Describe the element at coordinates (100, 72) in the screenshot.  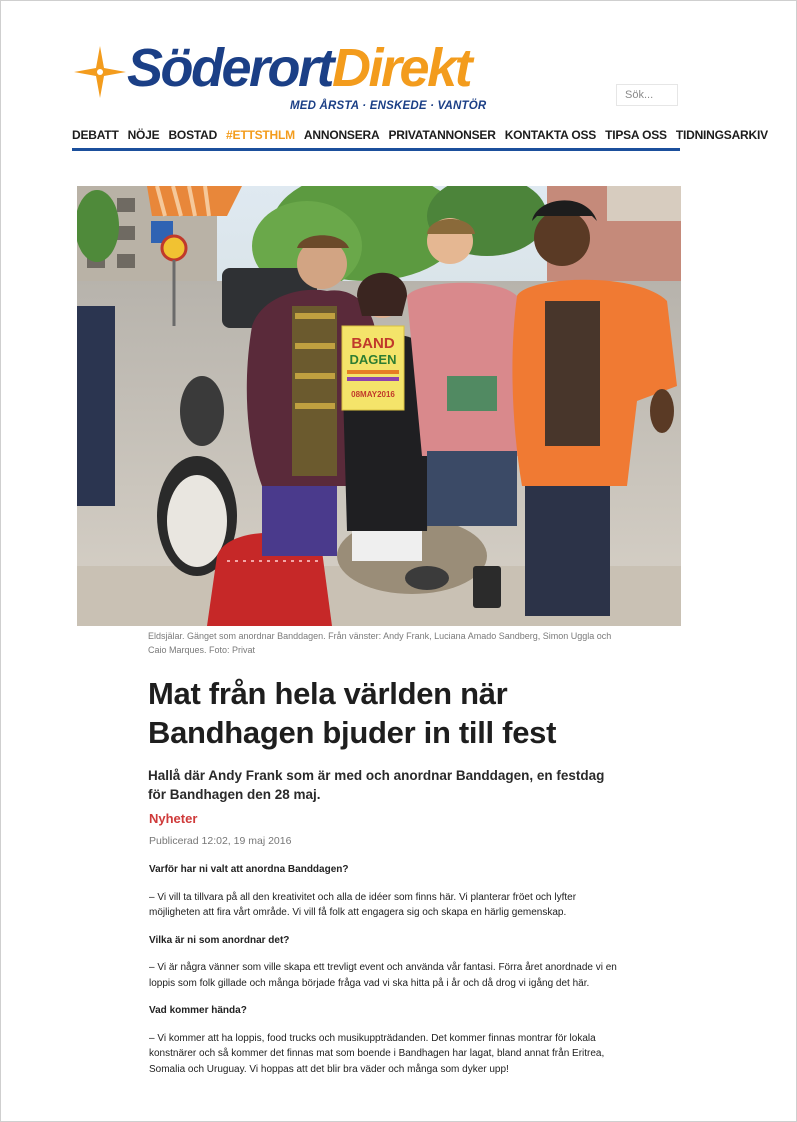
I see `compass-star-icon` at that location.